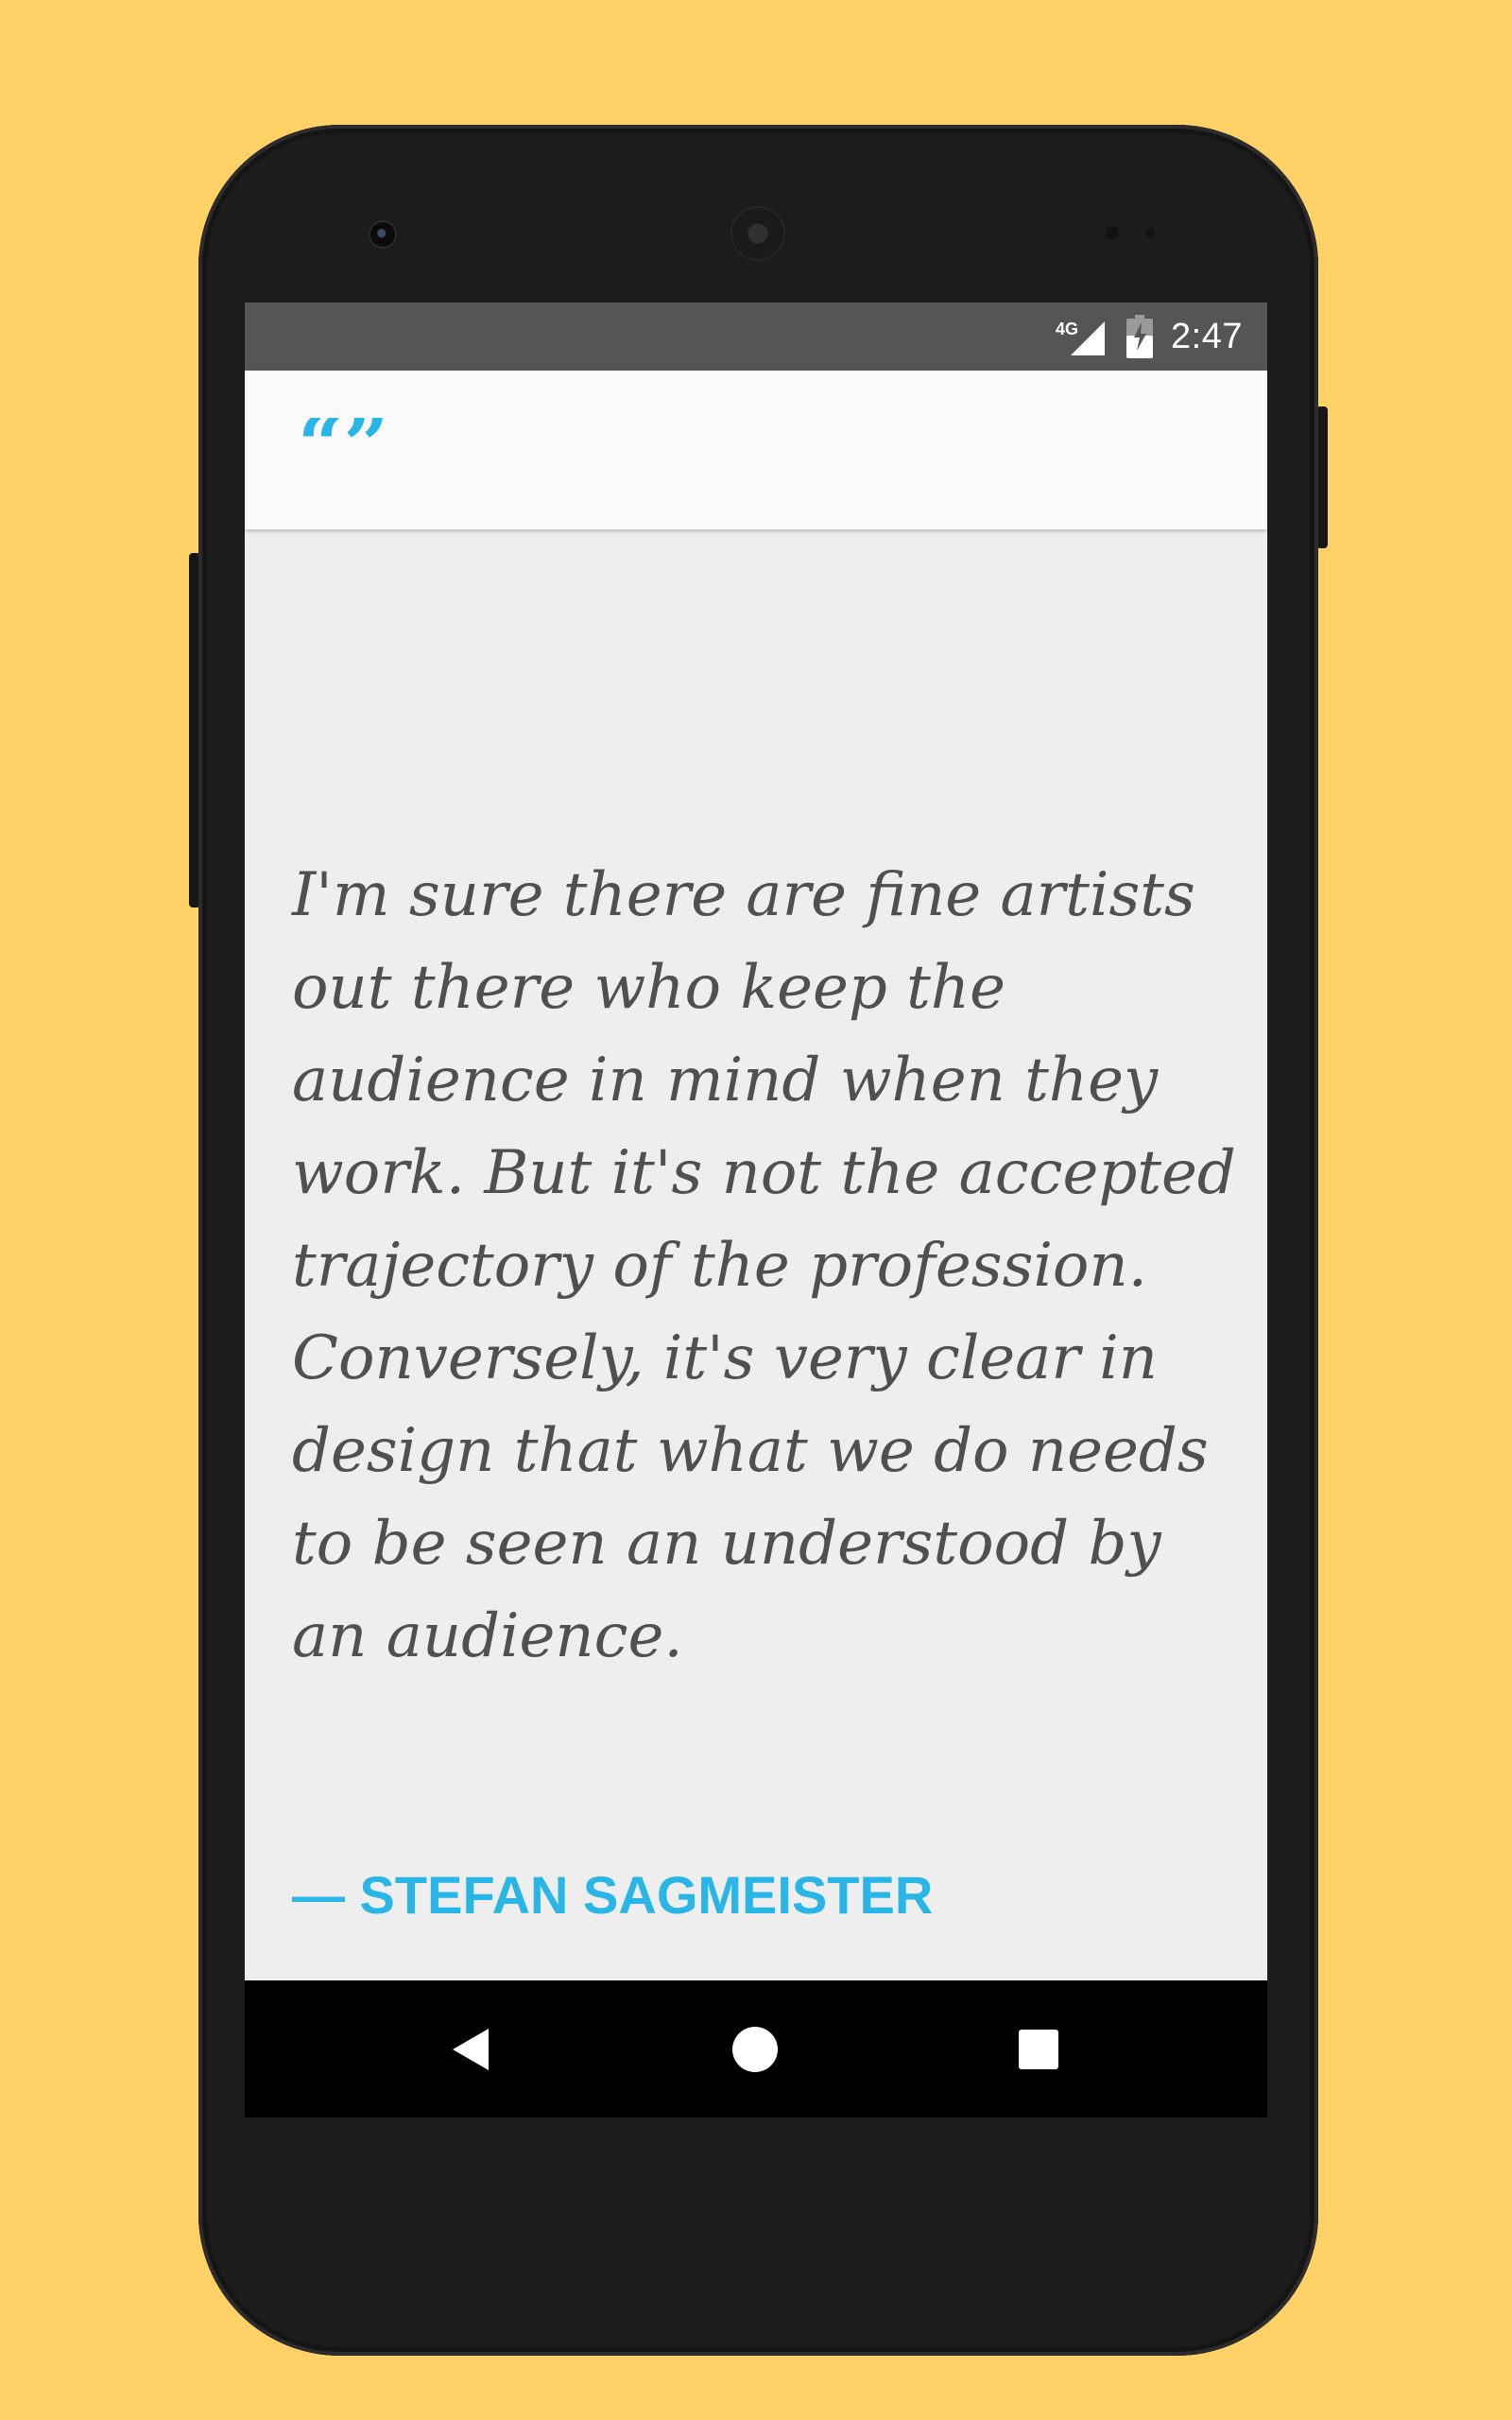 The width and height of the screenshot is (1512, 2420). I want to click on home-icon, so click(755, 2049).